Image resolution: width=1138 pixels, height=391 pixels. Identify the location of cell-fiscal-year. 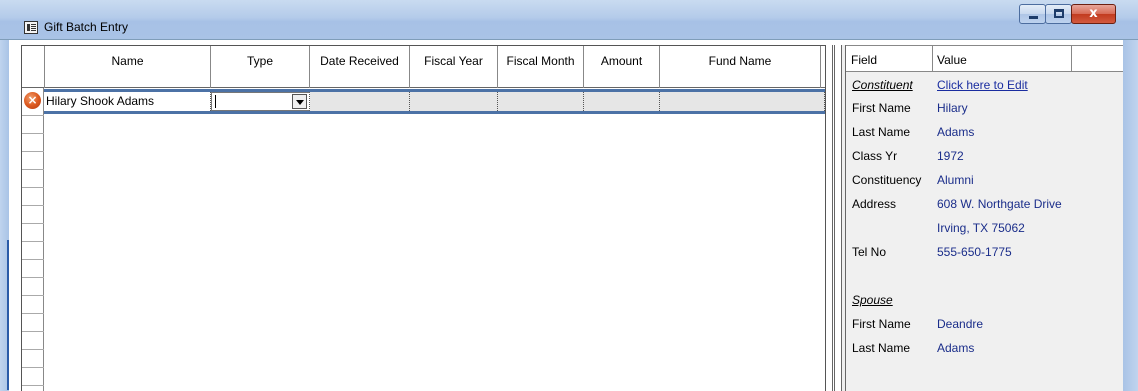
(454, 101).